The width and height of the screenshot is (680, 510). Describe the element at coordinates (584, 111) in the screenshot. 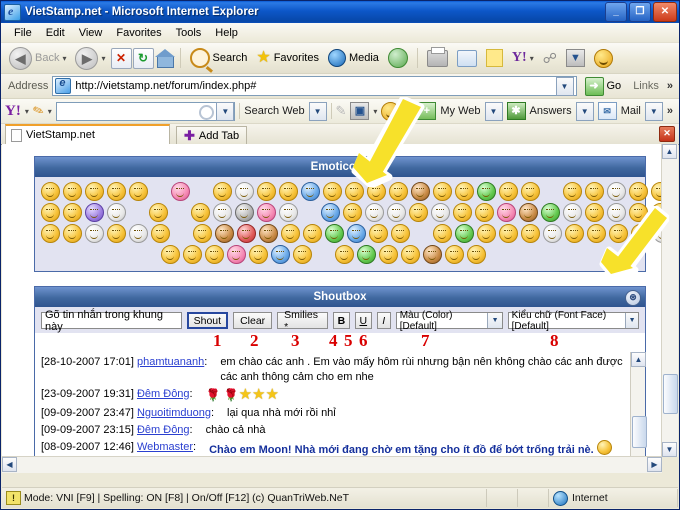

I see `answers-dropdown-button: ▼` at that location.